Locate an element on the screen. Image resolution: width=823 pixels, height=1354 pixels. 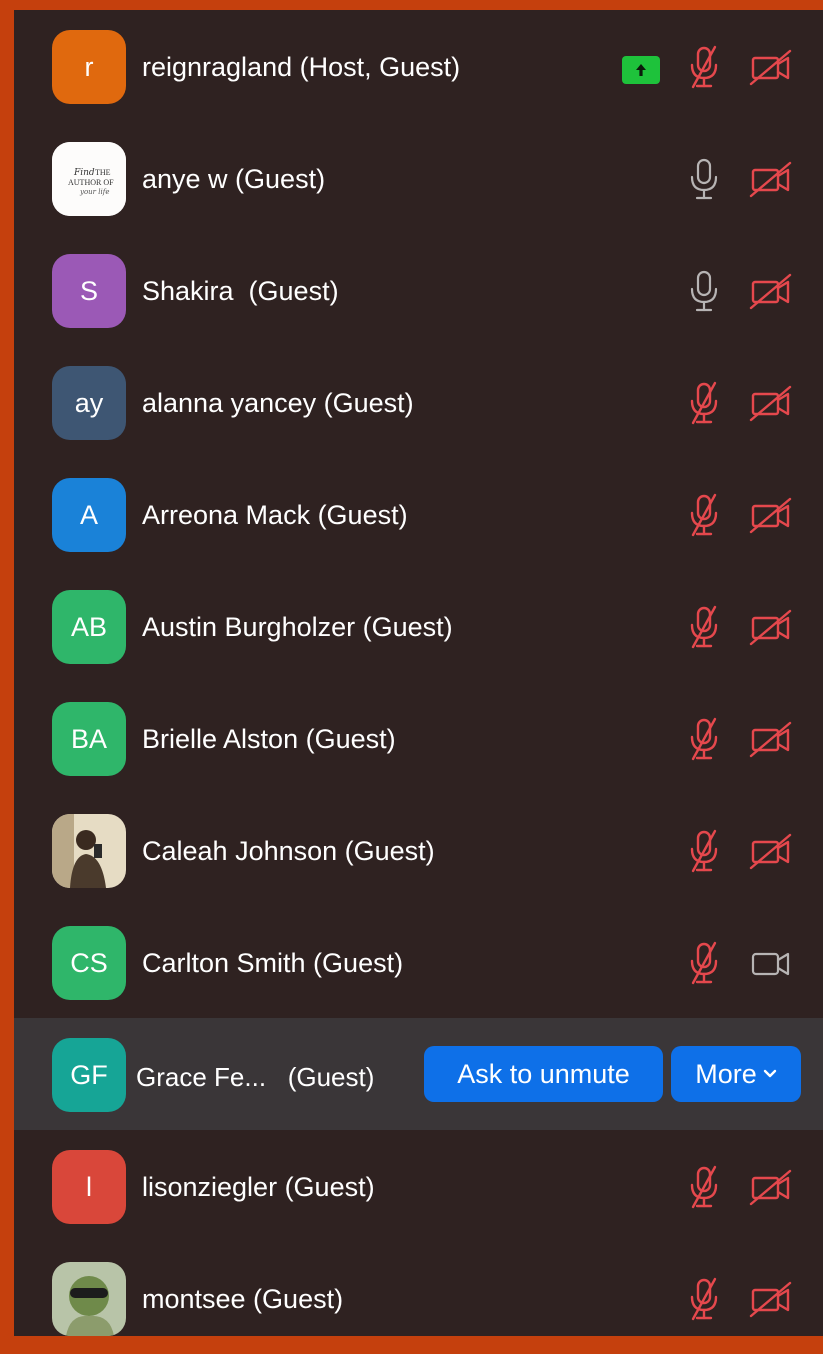
participant-row: BA Brielle Alston (Guest) is located at coordinates (418, 738).